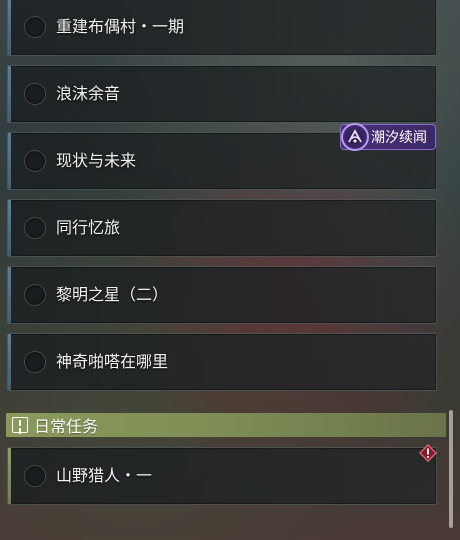 The width and height of the screenshot is (460, 540). Describe the element at coordinates (355, 137) in the screenshot. I see `tidal-sequel-icon` at that location.